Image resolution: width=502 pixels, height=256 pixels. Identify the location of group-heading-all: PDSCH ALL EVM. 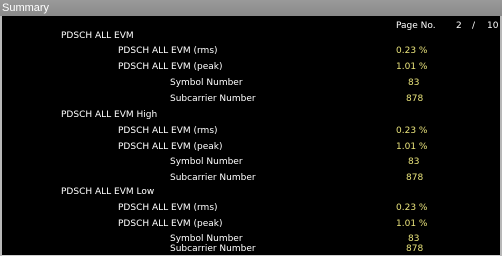
(97, 36).